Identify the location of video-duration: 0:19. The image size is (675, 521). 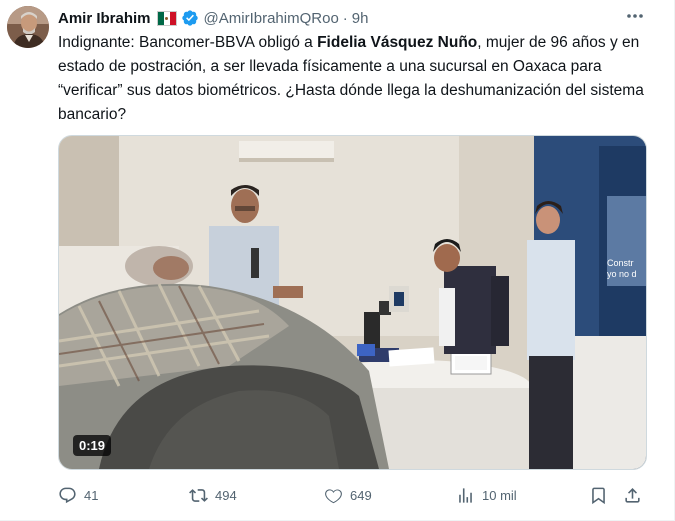
(92, 445).